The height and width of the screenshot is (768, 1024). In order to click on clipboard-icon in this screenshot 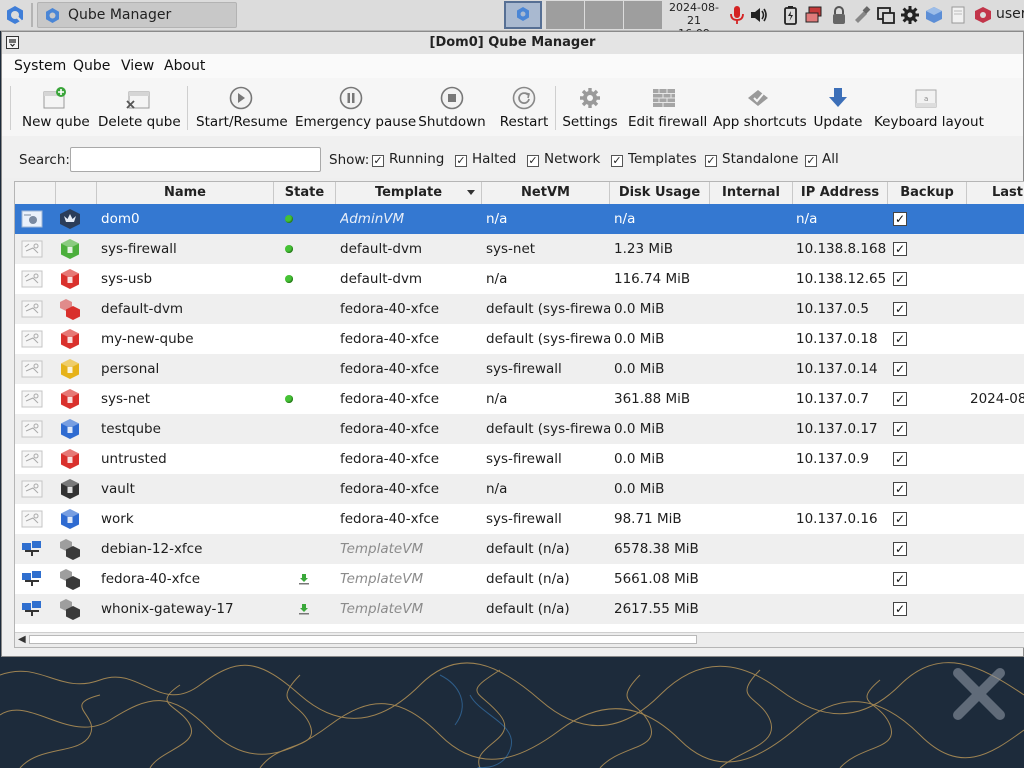, I will do `click(958, 15)`.